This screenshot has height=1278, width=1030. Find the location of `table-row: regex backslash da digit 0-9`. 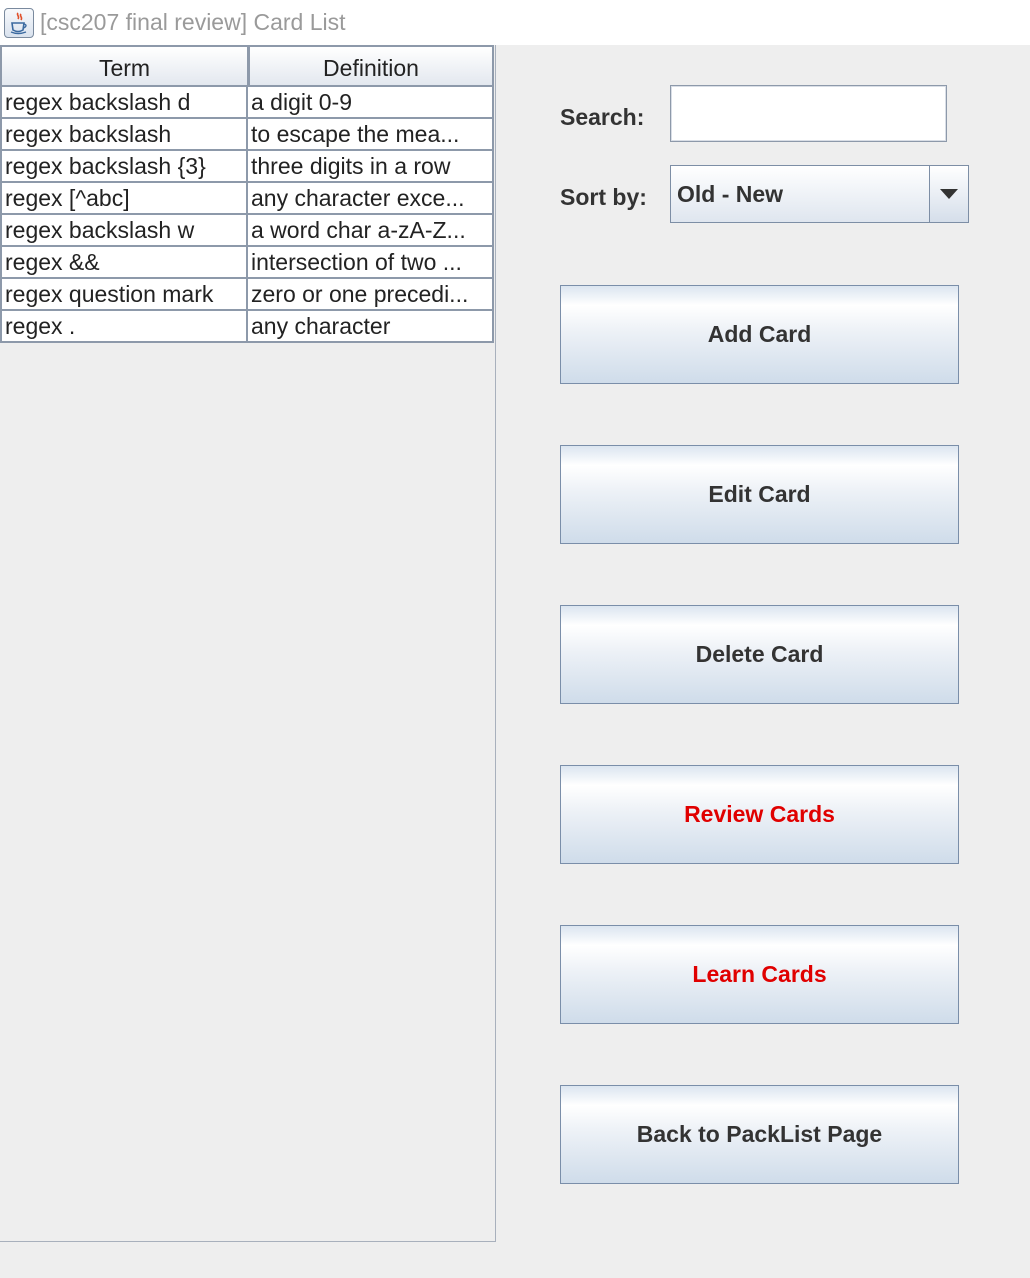

table-row: regex backslash da digit 0-9 is located at coordinates (247, 103).